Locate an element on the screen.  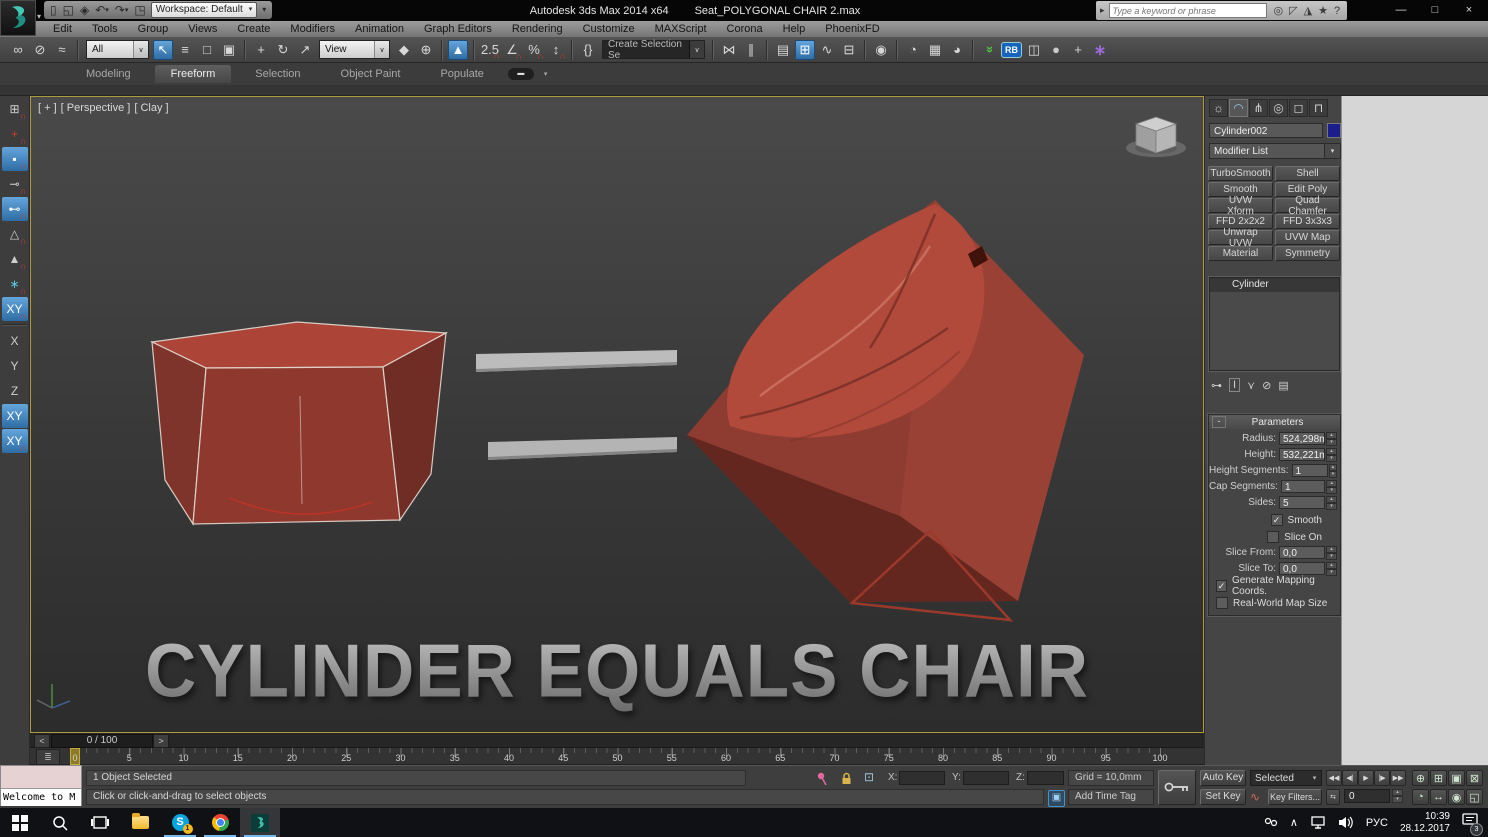
modifier-ffd-3x3x3-button: FFD 3x3x3 is located at coordinates (1307, 221).